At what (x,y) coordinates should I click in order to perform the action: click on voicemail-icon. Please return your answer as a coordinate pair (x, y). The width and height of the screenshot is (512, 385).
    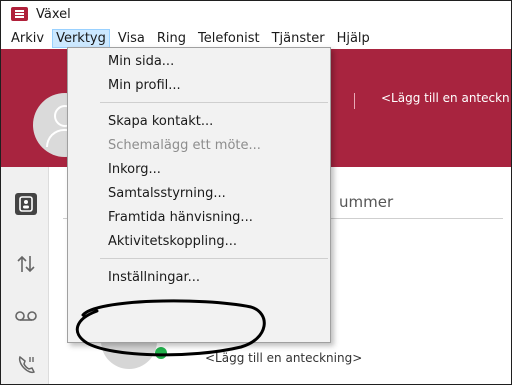
    Looking at the image, I should click on (26, 316).